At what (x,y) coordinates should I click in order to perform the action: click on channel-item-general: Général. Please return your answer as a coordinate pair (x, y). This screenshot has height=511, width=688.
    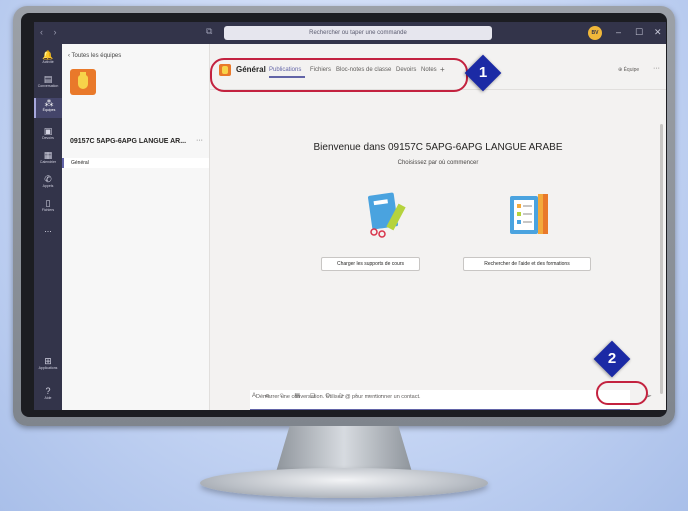
    Looking at the image, I should click on (135, 163).